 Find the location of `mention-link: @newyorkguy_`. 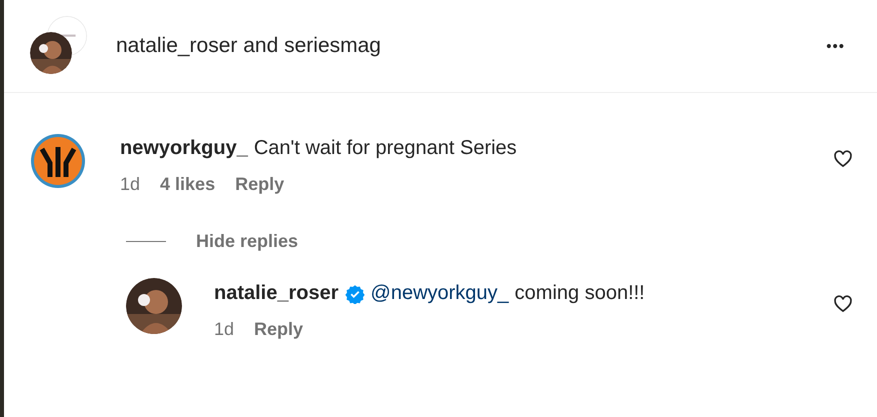

mention-link: @newyorkguy_ is located at coordinates (439, 293).